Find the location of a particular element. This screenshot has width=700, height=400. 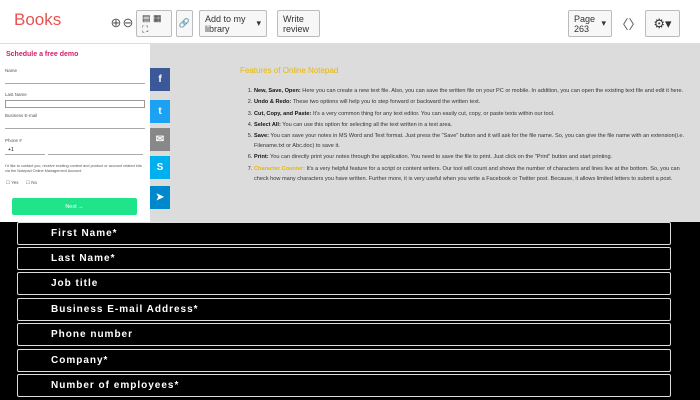

form-title: Schedule a free demo is located at coordinates (42, 54).